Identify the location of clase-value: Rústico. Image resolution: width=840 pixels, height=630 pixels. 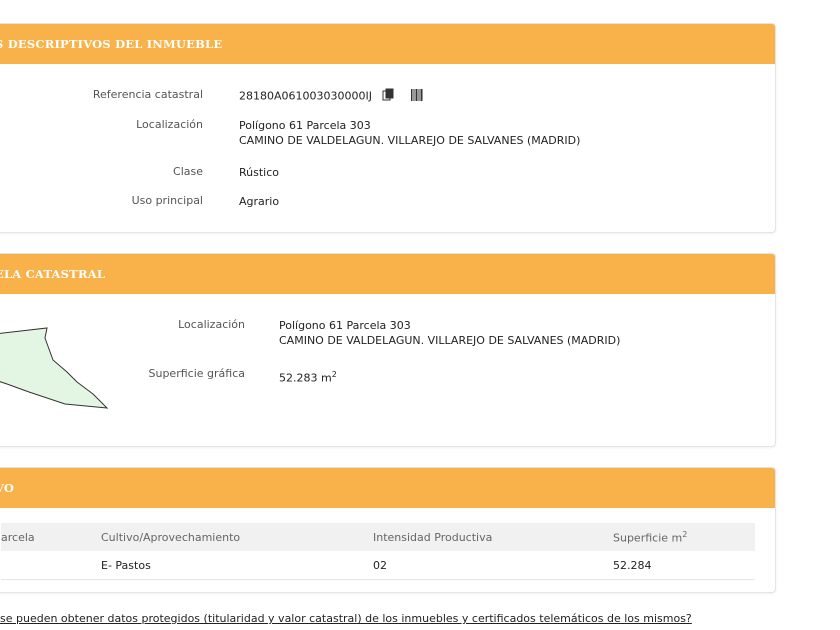
(259, 172).